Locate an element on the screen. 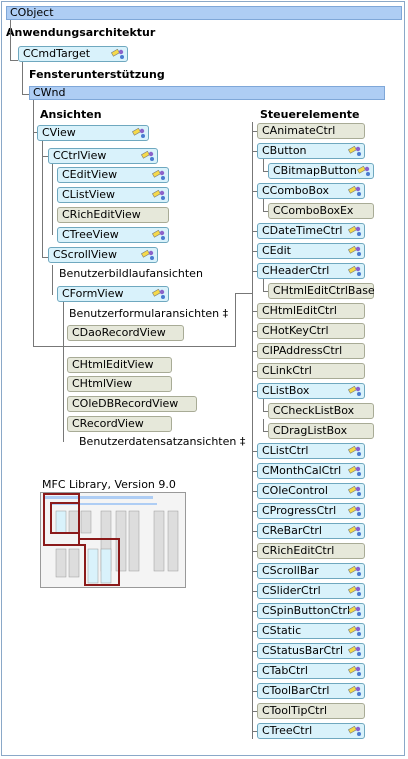 The height and width of the screenshot is (759, 408). control-node-cprogressctrl: CProgressCtrl is located at coordinates (311, 511).